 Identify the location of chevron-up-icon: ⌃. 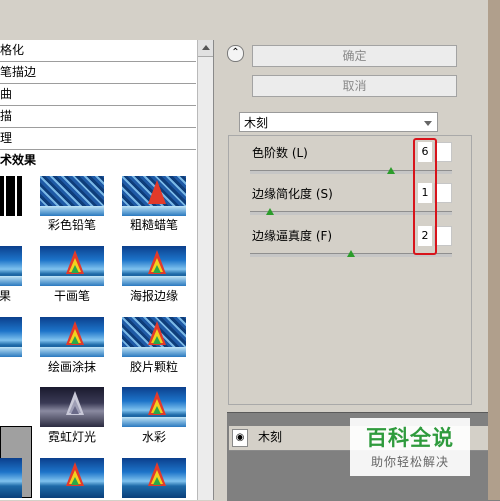
(235, 53).